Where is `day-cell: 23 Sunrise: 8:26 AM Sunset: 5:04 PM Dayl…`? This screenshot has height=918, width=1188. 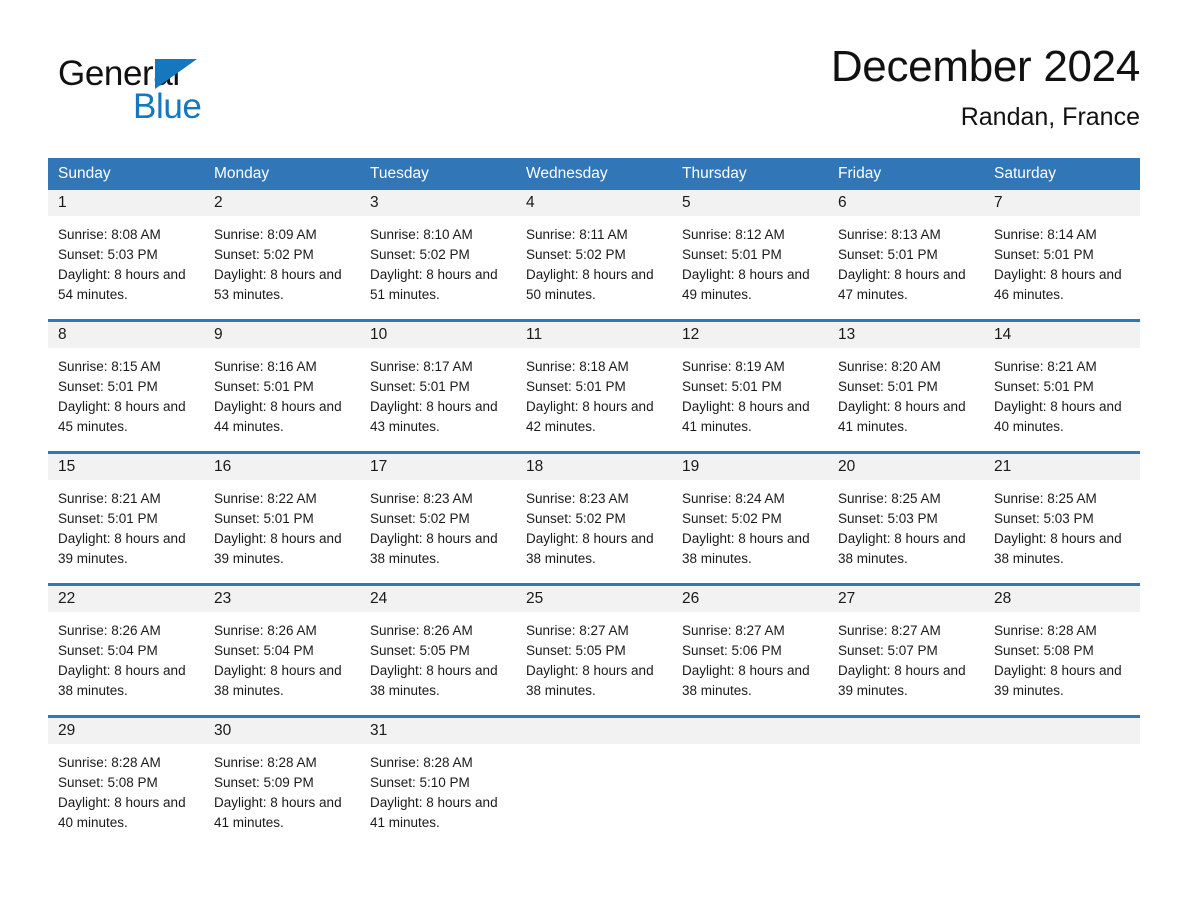 day-cell: 23 Sunrise: 8:26 AM Sunset: 5:04 PM Dayl… is located at coordinates (282, 650).